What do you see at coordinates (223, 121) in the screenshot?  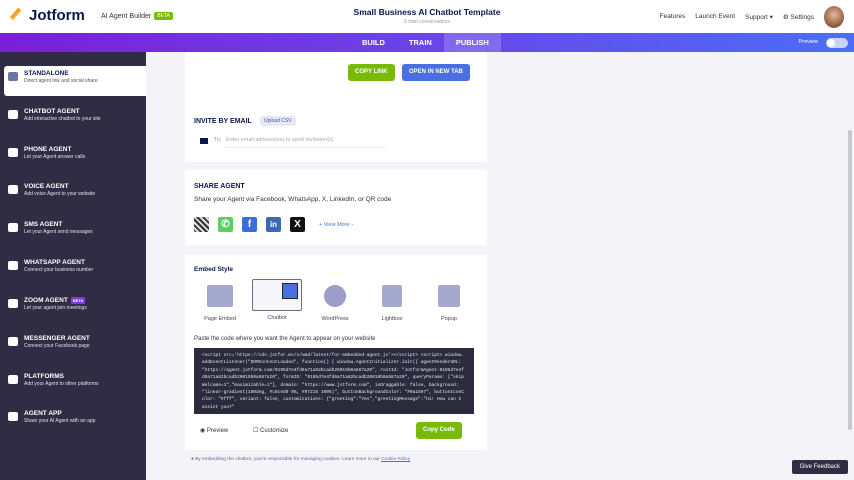 I see `invite-title: INVITE BY EMAIL` at bounding box center [223, 121].